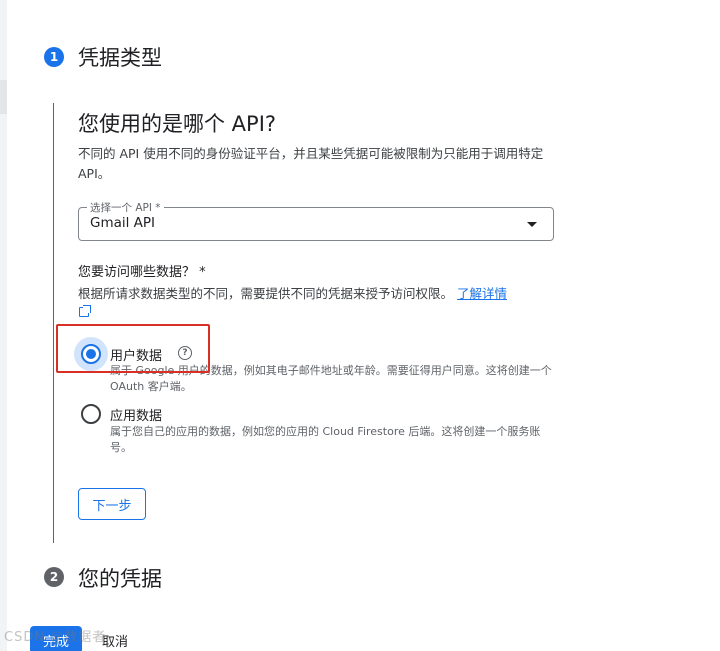 This screenshot has width=720, height=651. What do you see at coordinates (136, 354) in the screenshot?
I see `user-data-label: 用户数据` at bounding box center [136, 354].